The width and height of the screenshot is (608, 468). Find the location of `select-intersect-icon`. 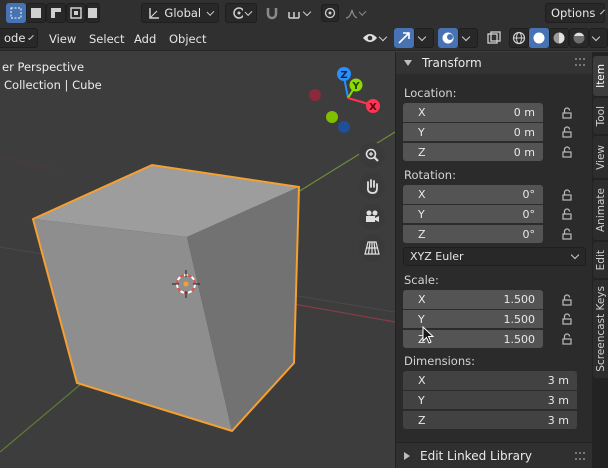

select-intersect-icon is located at coordinates (92, 13).